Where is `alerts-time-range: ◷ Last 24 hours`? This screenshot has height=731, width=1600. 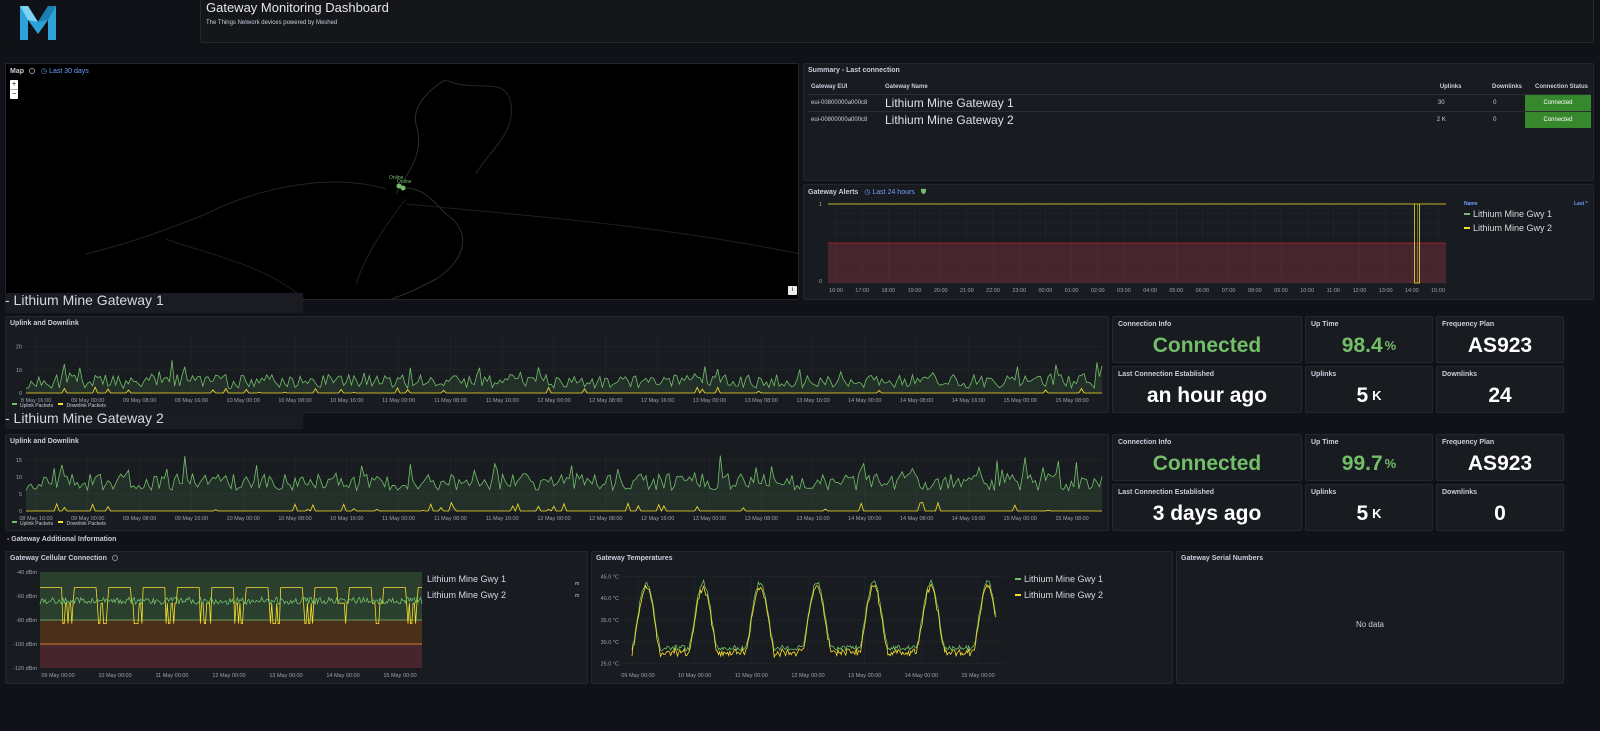 alerts-time-range: ◷ Last 24 hours is located at coordinates (889, 192).